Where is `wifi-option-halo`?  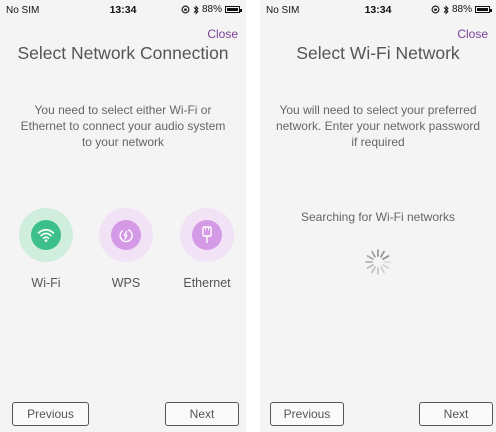 wifi-option-halo is located at coordinates (46, 235).